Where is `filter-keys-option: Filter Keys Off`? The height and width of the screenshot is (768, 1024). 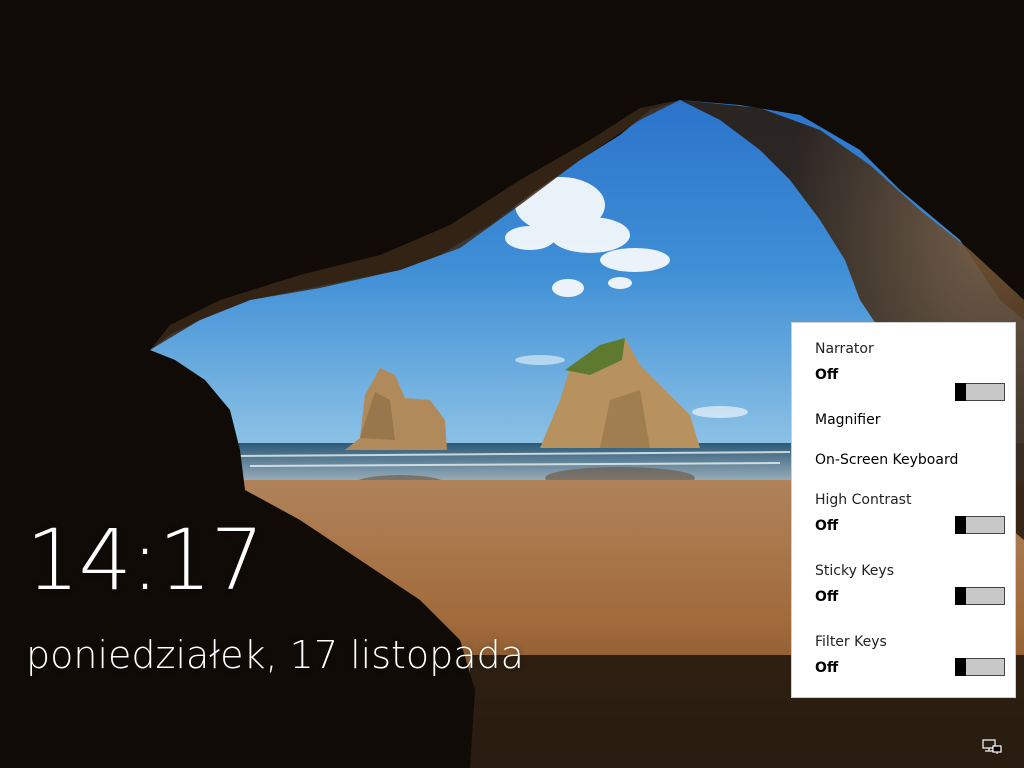
filter-keys-option: Filter Keys Off is located at coordinates (915, 655).